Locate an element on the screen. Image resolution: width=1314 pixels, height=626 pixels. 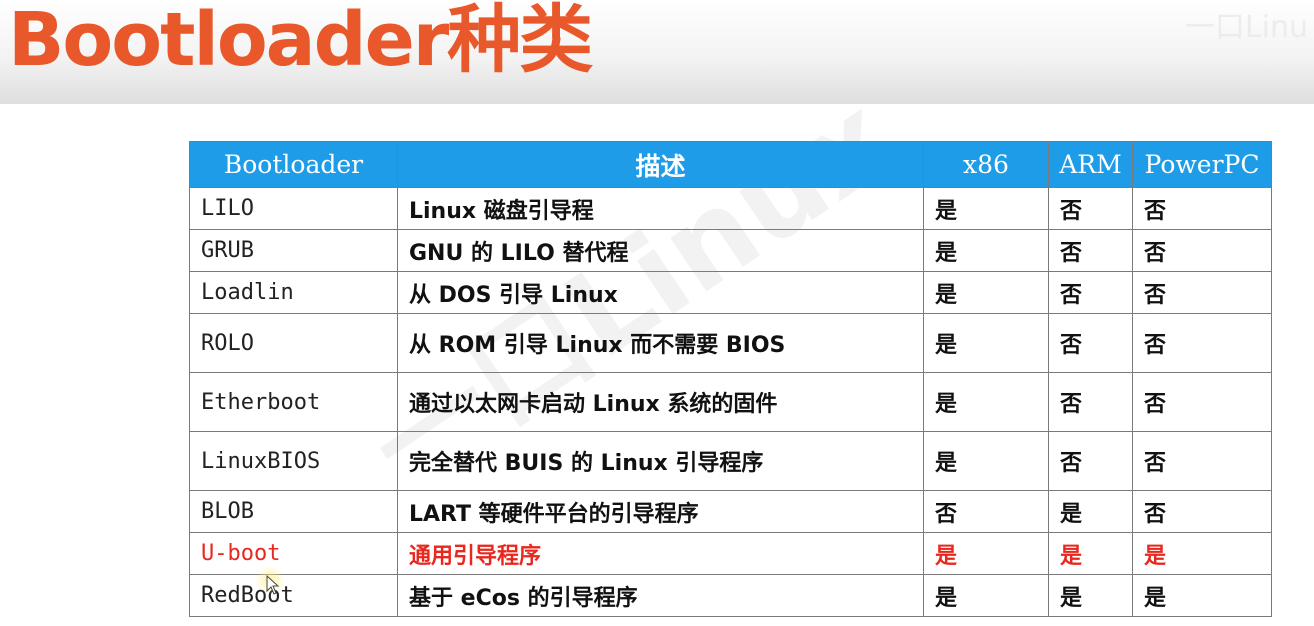
slide-title: Bootloader种类 is located at coordinates (300, 41).